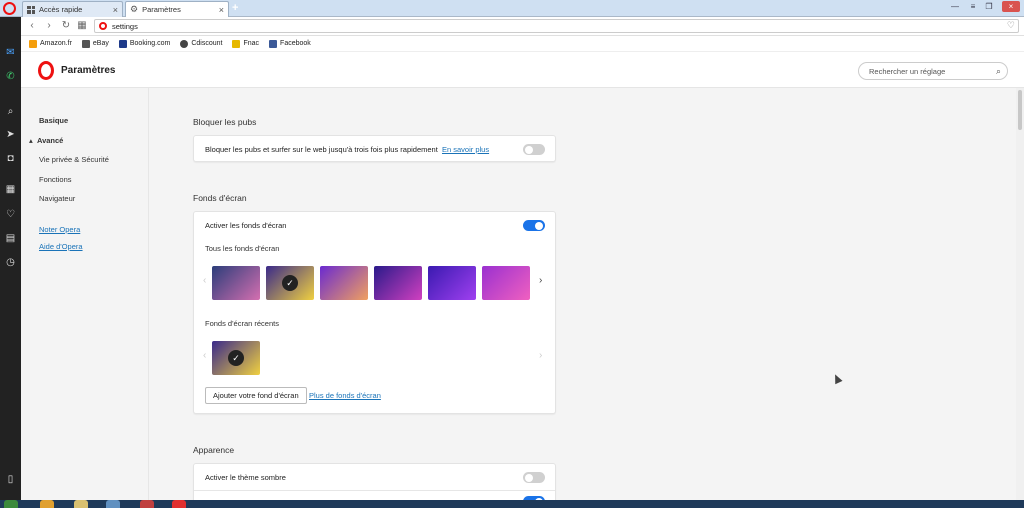 The height and width of the screenshot is (508, 1024). Describe the element at coordinates (177, 9) in the screenshot. I see `tab-settings: ⚙ Paramètres ×` at that location.